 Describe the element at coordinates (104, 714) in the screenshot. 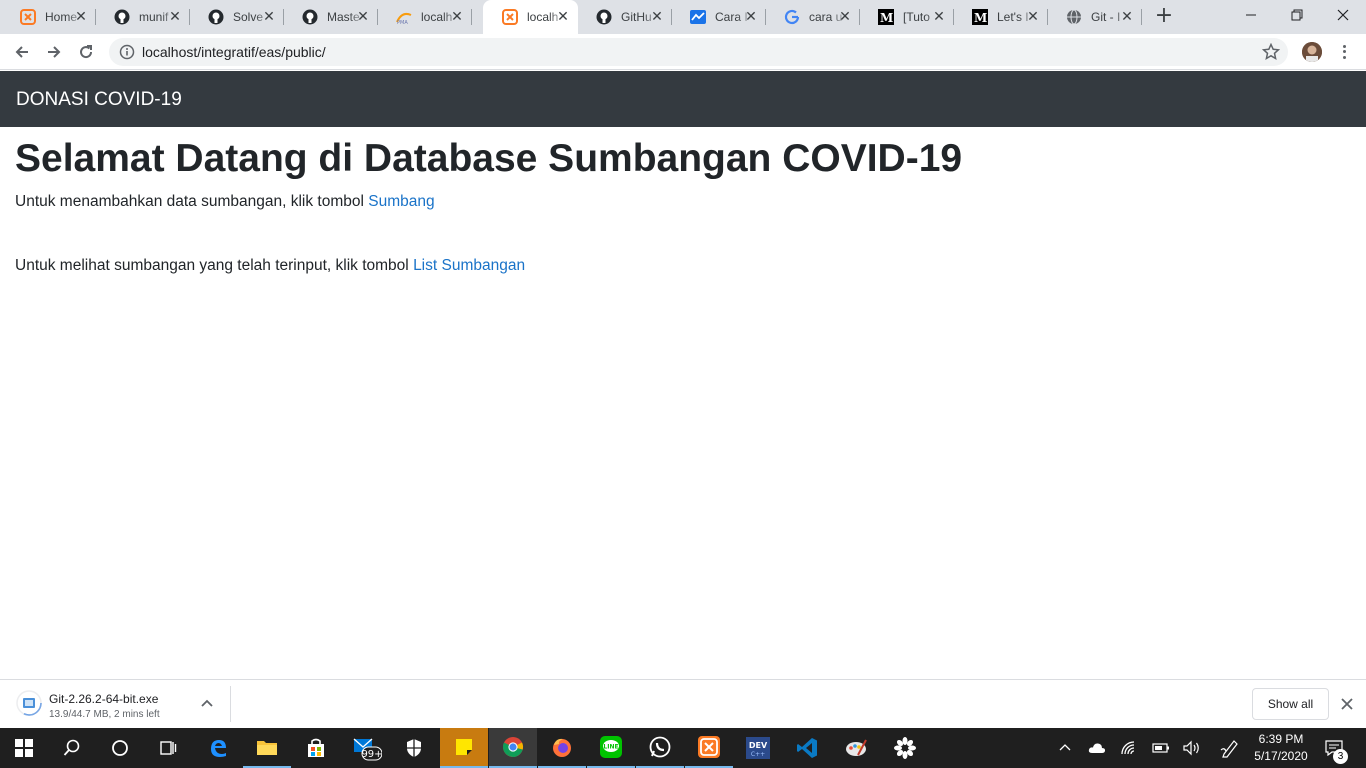

I see `download-status: 13.9/44.7 MB, 2 mins left` at that location.